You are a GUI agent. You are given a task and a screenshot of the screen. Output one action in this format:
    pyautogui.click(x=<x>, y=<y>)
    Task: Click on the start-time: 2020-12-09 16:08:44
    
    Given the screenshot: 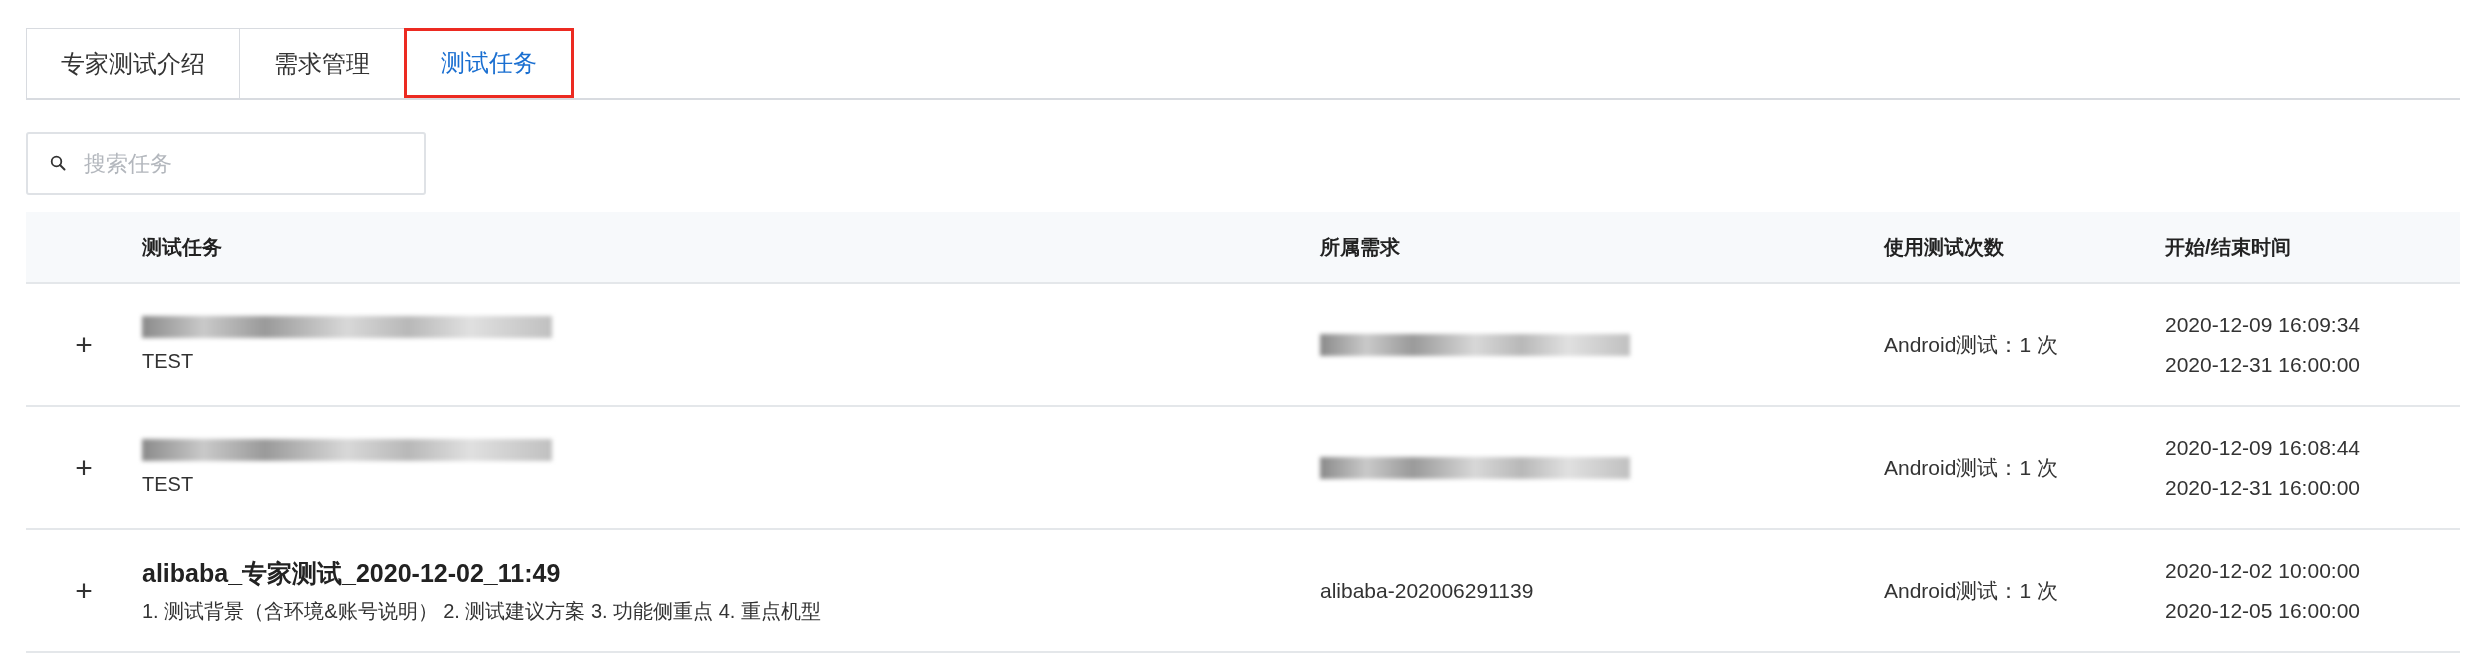 What is the action you would take?
    pyautogui.click(x=2263, y=447)
    